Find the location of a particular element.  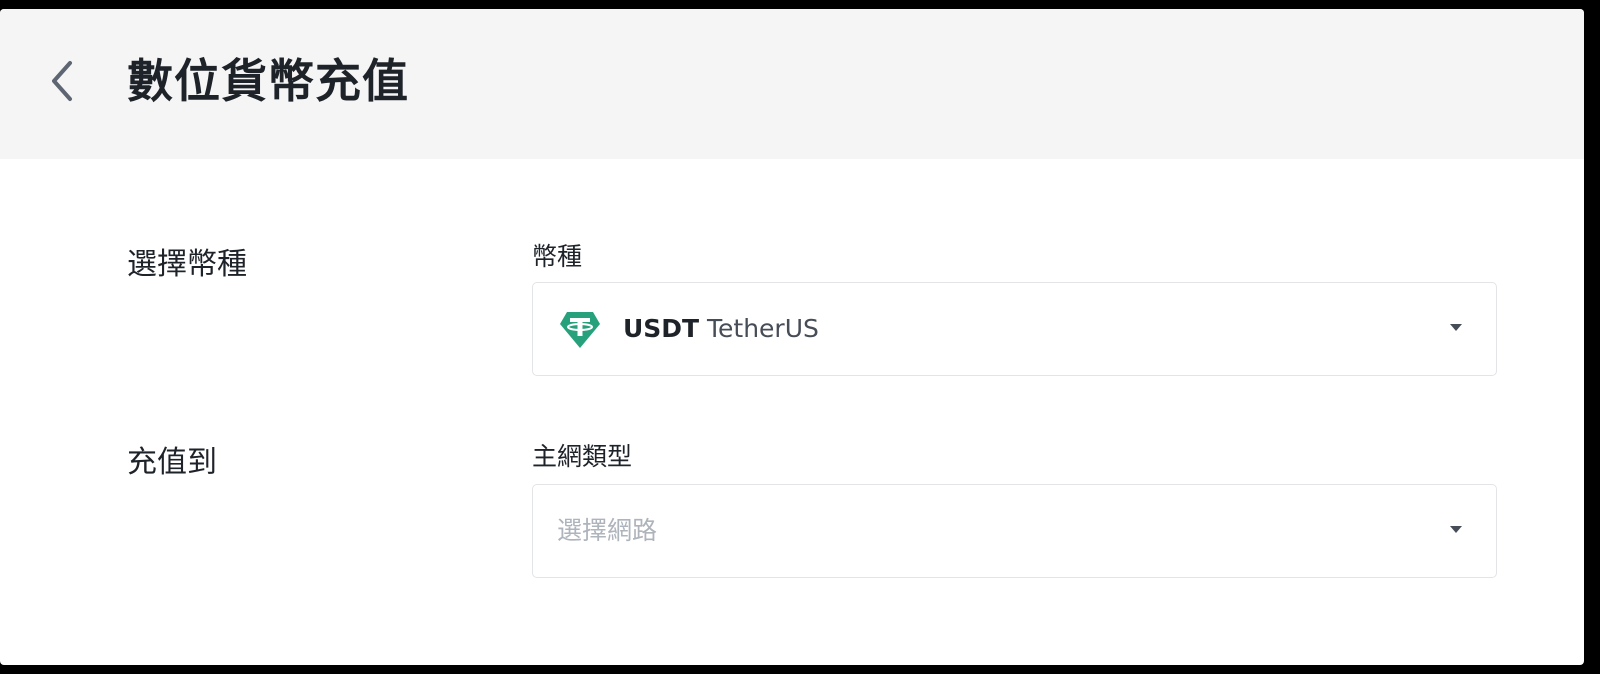

coin-symbol: USDT is located at coordinates (661, 328).